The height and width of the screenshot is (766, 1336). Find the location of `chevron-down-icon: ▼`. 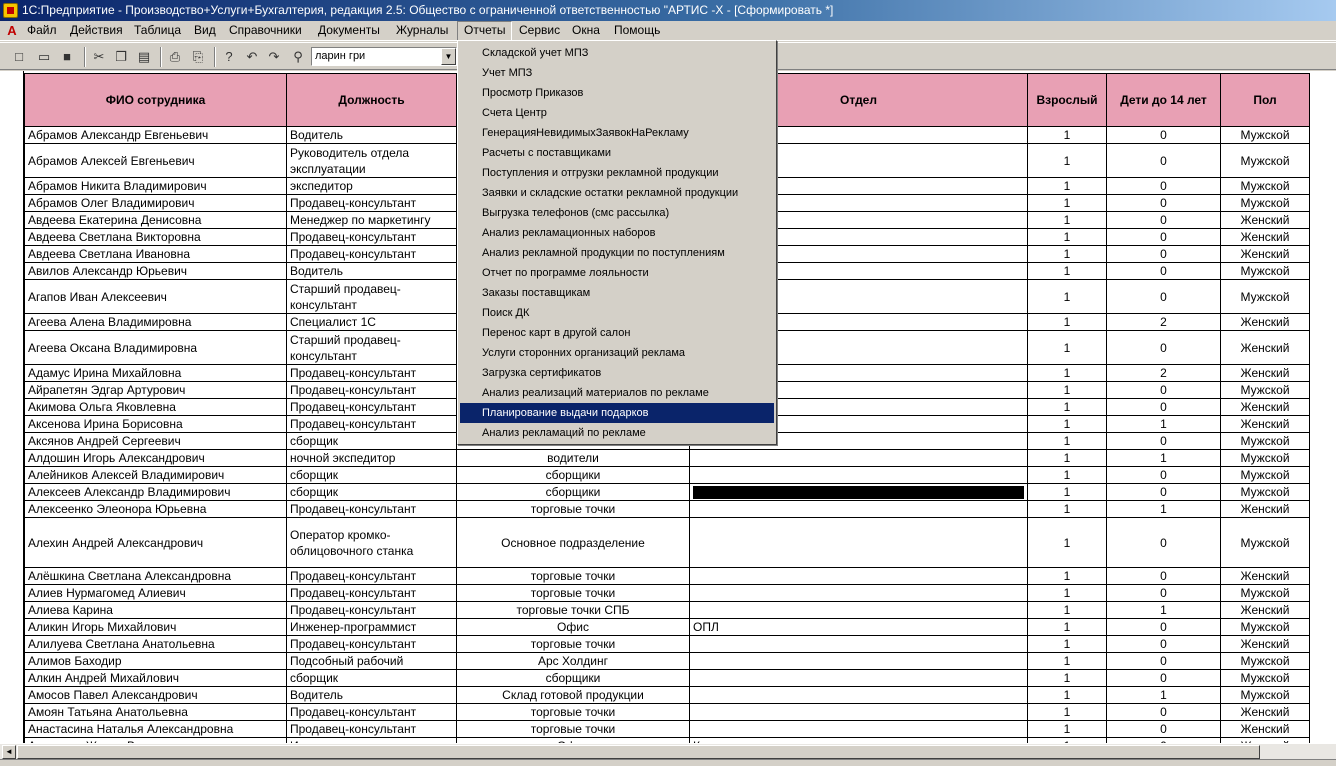

chevron-down-icon: ▼ is located at coordinates (448, 56).